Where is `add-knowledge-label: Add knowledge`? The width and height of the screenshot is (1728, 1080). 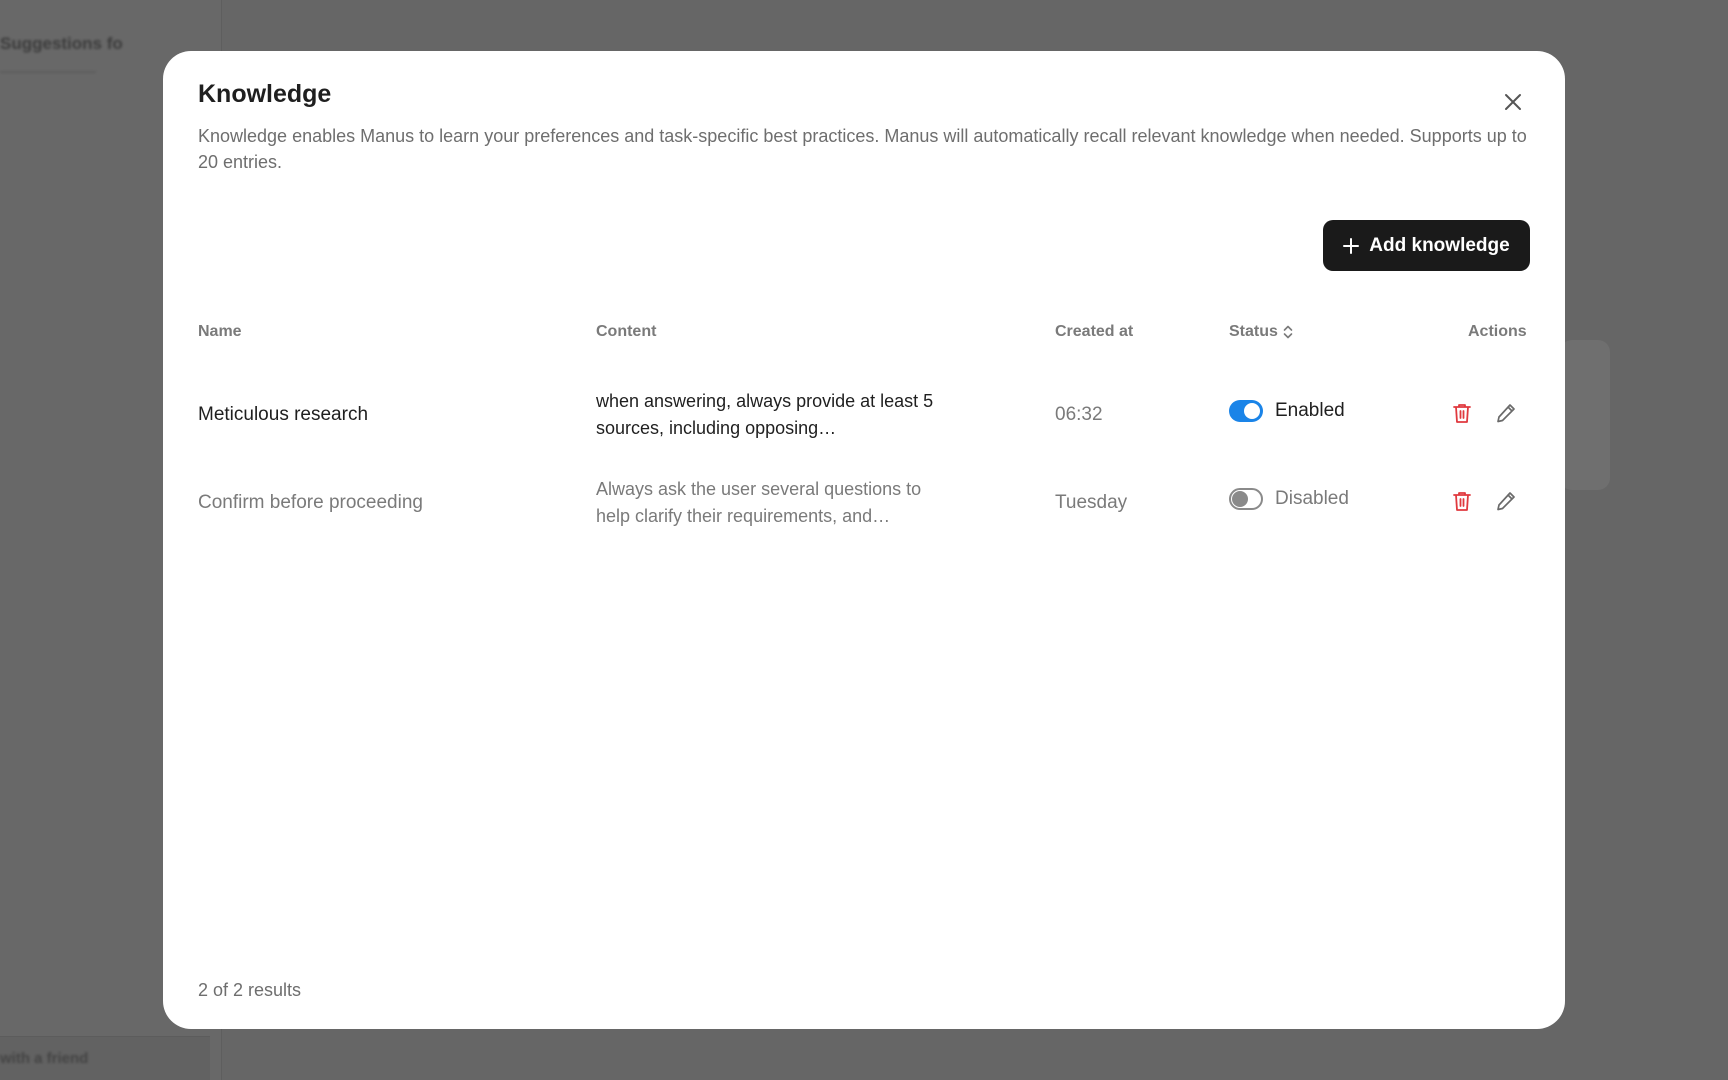
add-knowledge-label: Add knowledge is located at coordinates (1439, 245).